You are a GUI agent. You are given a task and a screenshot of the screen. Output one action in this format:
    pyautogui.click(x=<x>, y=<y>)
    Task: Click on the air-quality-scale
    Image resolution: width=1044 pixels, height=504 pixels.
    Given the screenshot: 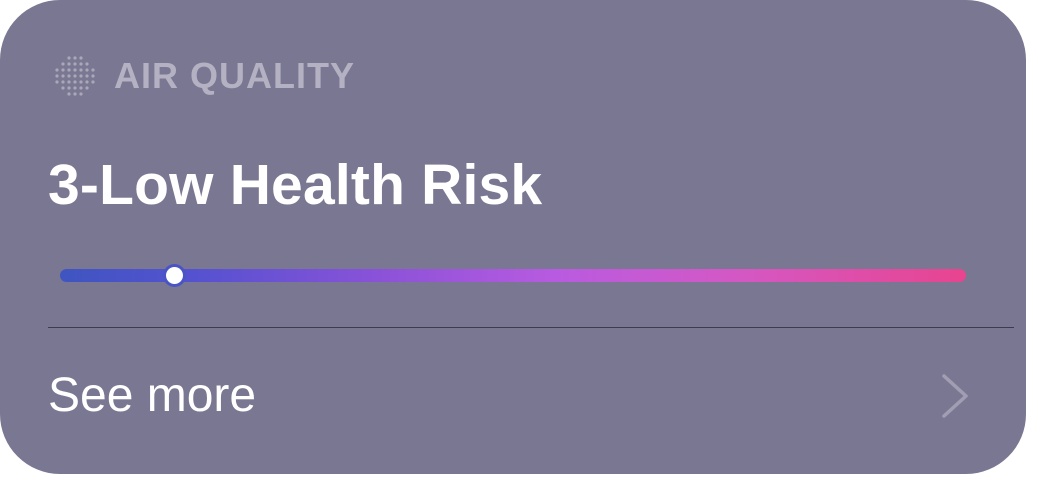 What is the action you would take?
    pyautogui.click(x=513, y=275)
    